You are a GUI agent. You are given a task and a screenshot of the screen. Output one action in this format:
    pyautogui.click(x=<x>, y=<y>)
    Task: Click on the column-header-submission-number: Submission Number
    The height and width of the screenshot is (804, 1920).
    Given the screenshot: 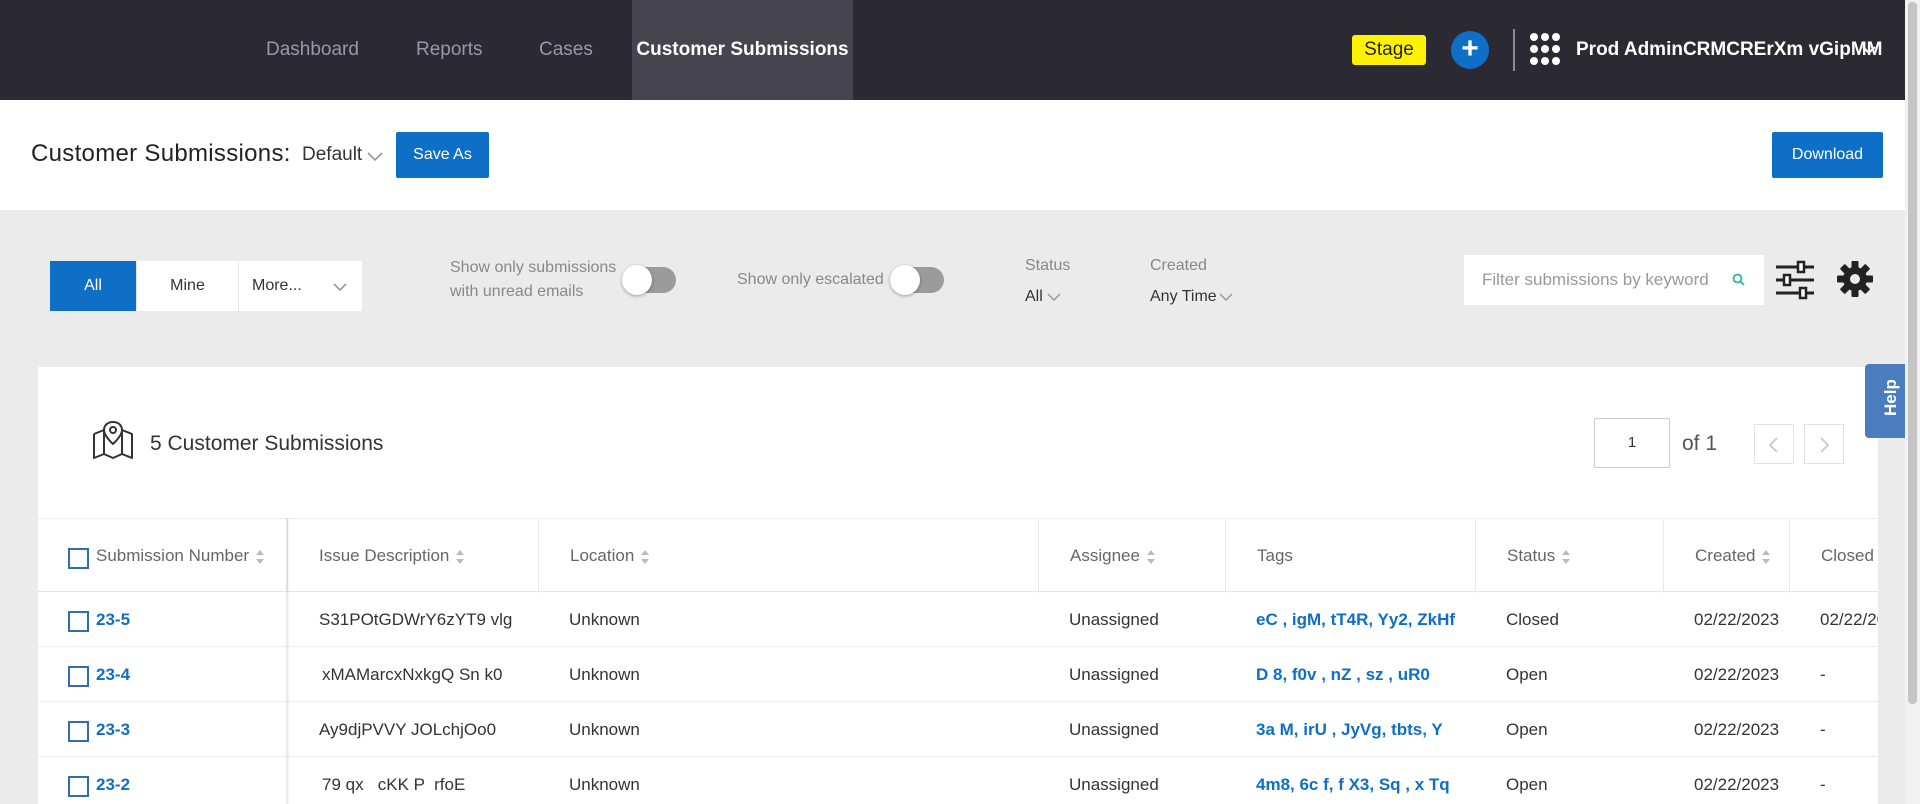 What is the action you would take?
    pyautogui.click(x=163, y=556)
    